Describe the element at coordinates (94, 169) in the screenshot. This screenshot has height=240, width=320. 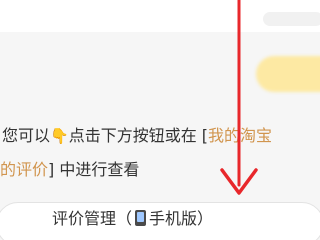
I see `info-text-suffix: ] 中进行查看` at that location.